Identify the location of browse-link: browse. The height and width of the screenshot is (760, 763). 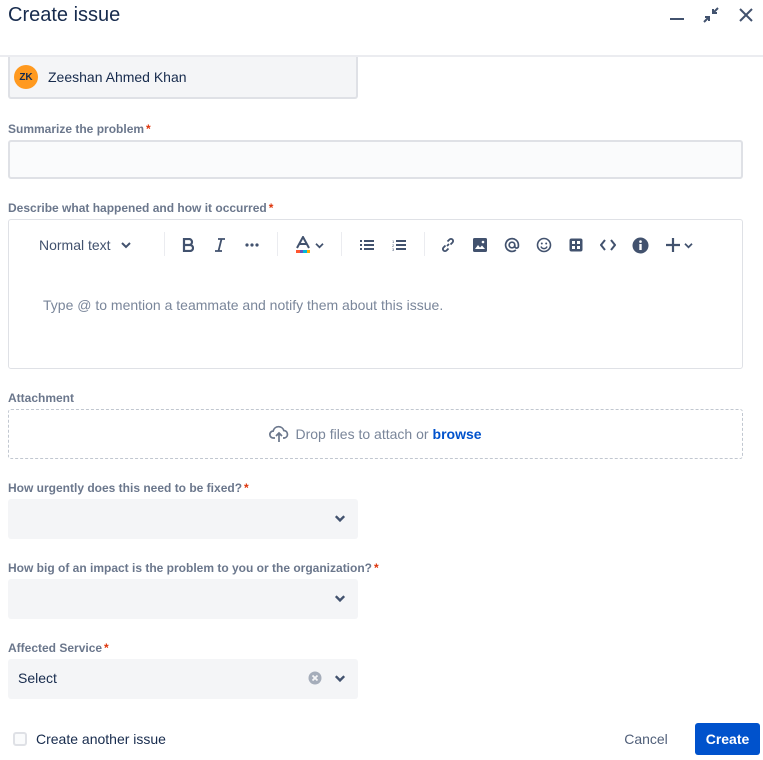
(457, 434).